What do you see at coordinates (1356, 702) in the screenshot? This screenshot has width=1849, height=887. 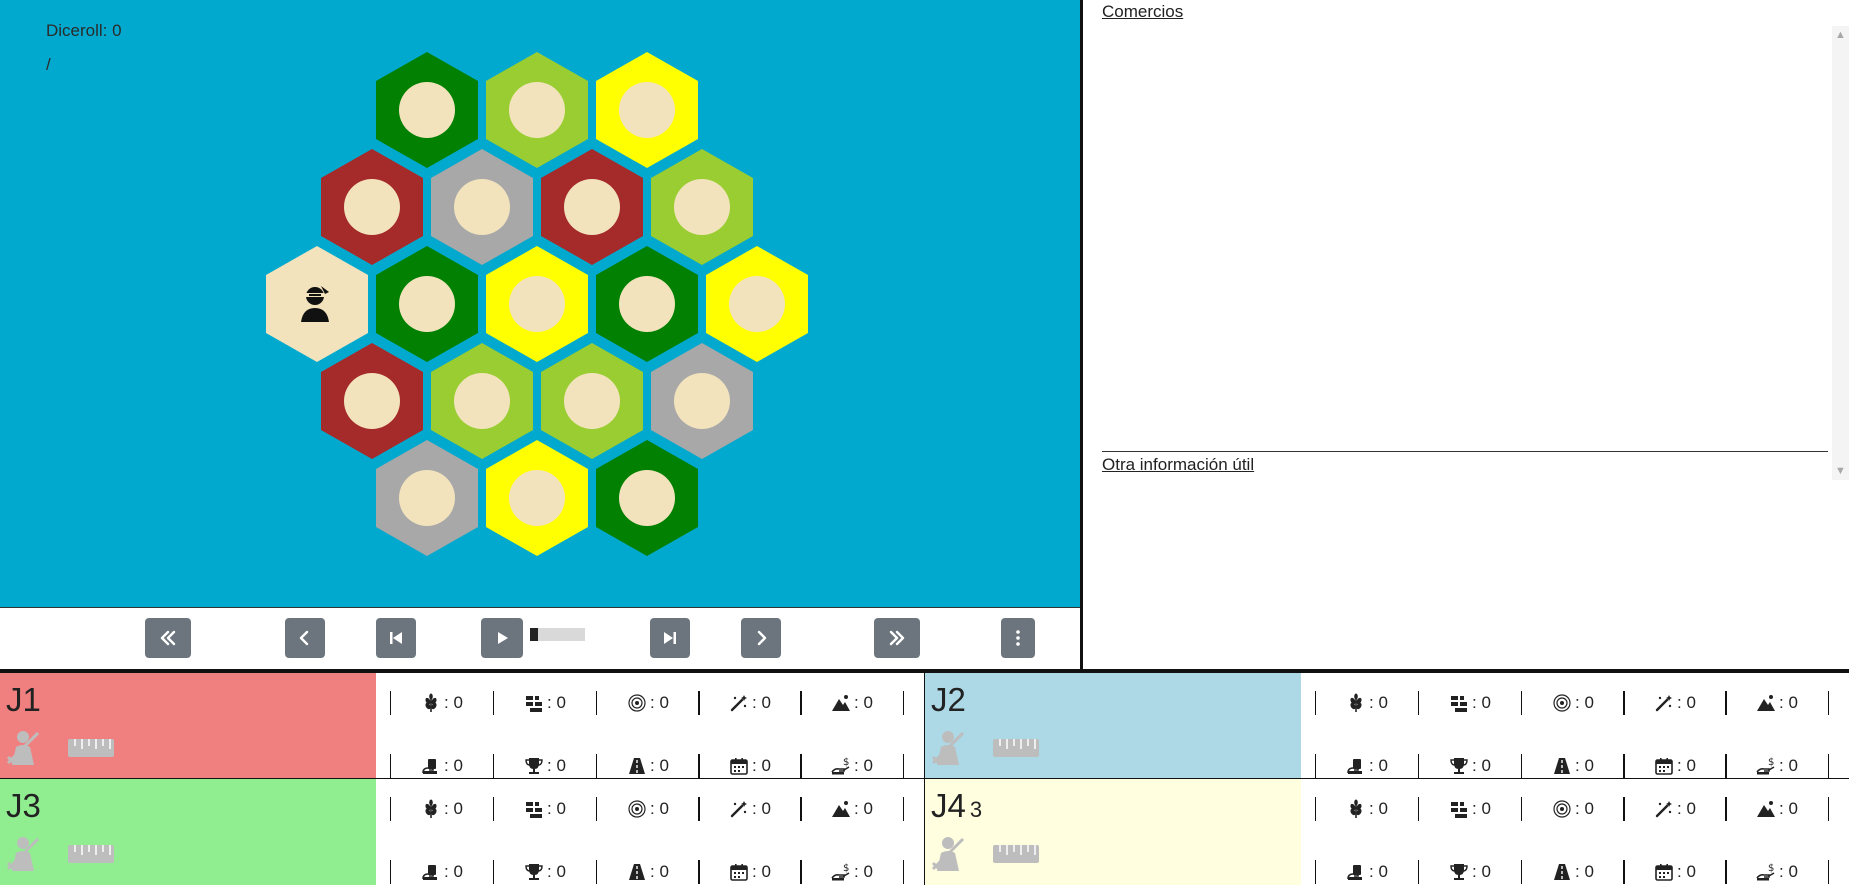 I see `wheat-icon` at bounding box center [1356, 702].